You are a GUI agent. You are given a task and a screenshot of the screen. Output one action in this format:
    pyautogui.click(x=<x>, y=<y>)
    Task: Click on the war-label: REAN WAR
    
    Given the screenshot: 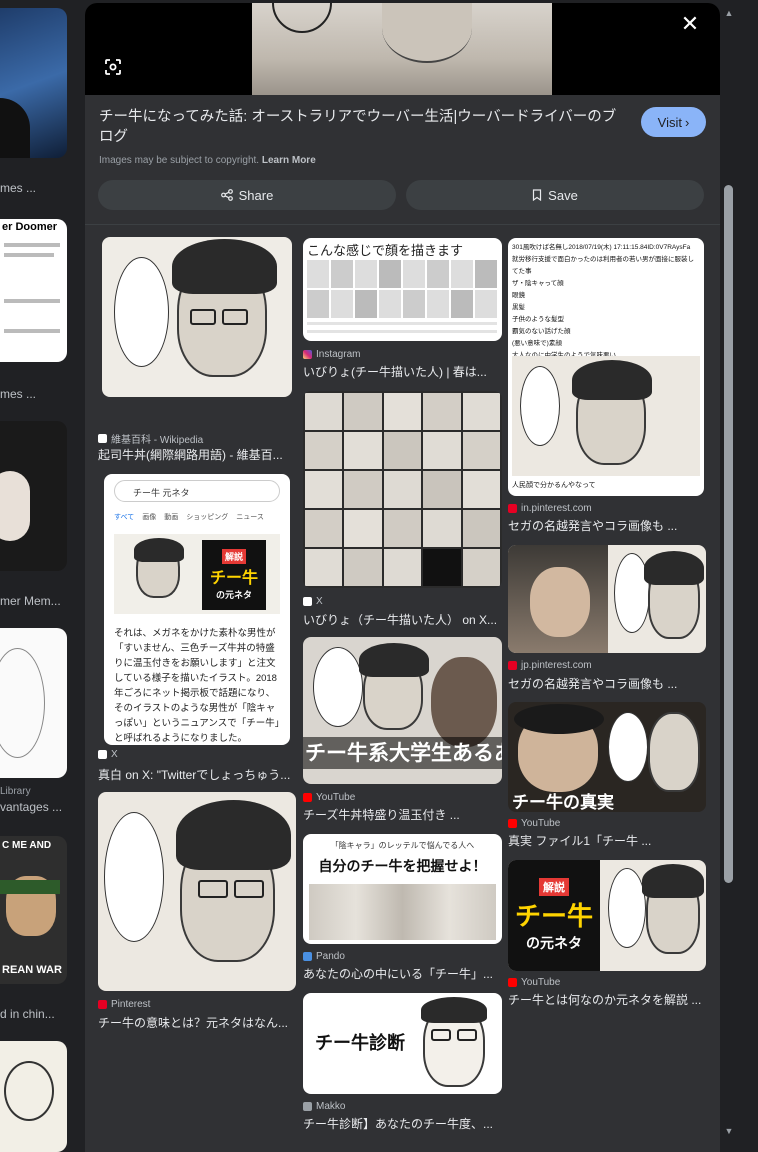 What is the action you would take?
    pyautogui.click(x=32, y=970)
    